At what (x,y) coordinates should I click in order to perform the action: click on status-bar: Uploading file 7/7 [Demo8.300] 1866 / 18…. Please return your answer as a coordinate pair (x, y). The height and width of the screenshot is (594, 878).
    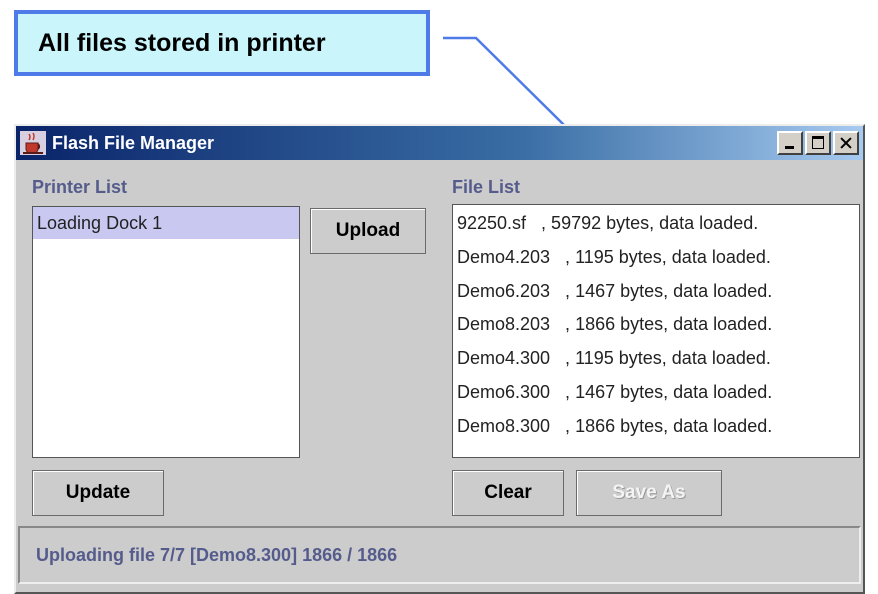
    Looking at the image, I should click on (439, 555).